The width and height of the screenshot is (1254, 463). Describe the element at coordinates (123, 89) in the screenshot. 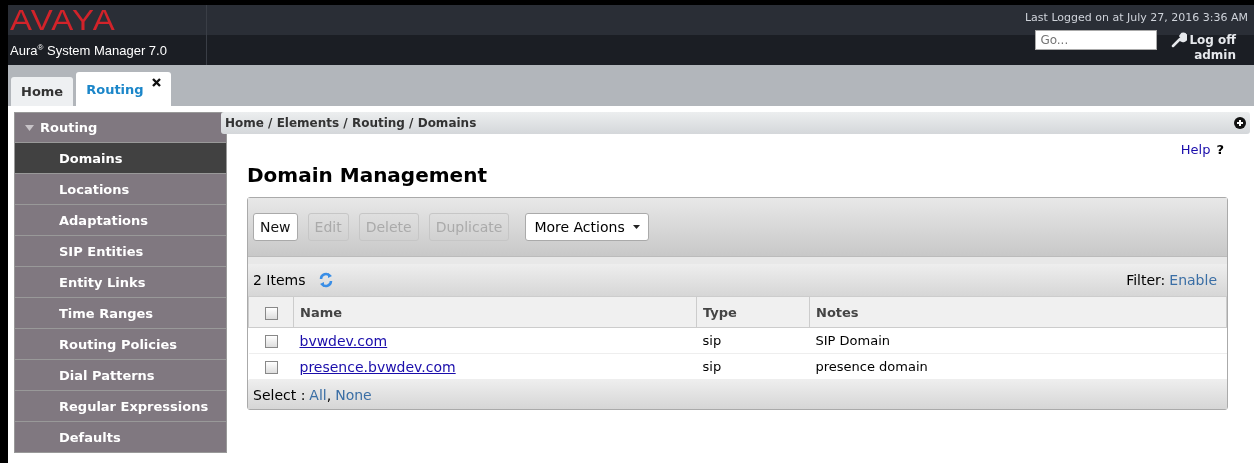

I see `tab: Routing` at that location.